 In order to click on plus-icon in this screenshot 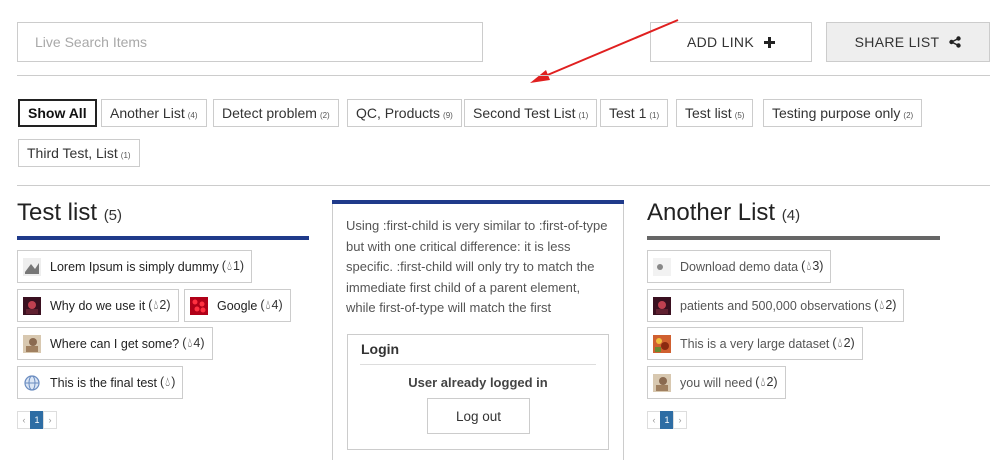, I will do `click(769, 42)`.